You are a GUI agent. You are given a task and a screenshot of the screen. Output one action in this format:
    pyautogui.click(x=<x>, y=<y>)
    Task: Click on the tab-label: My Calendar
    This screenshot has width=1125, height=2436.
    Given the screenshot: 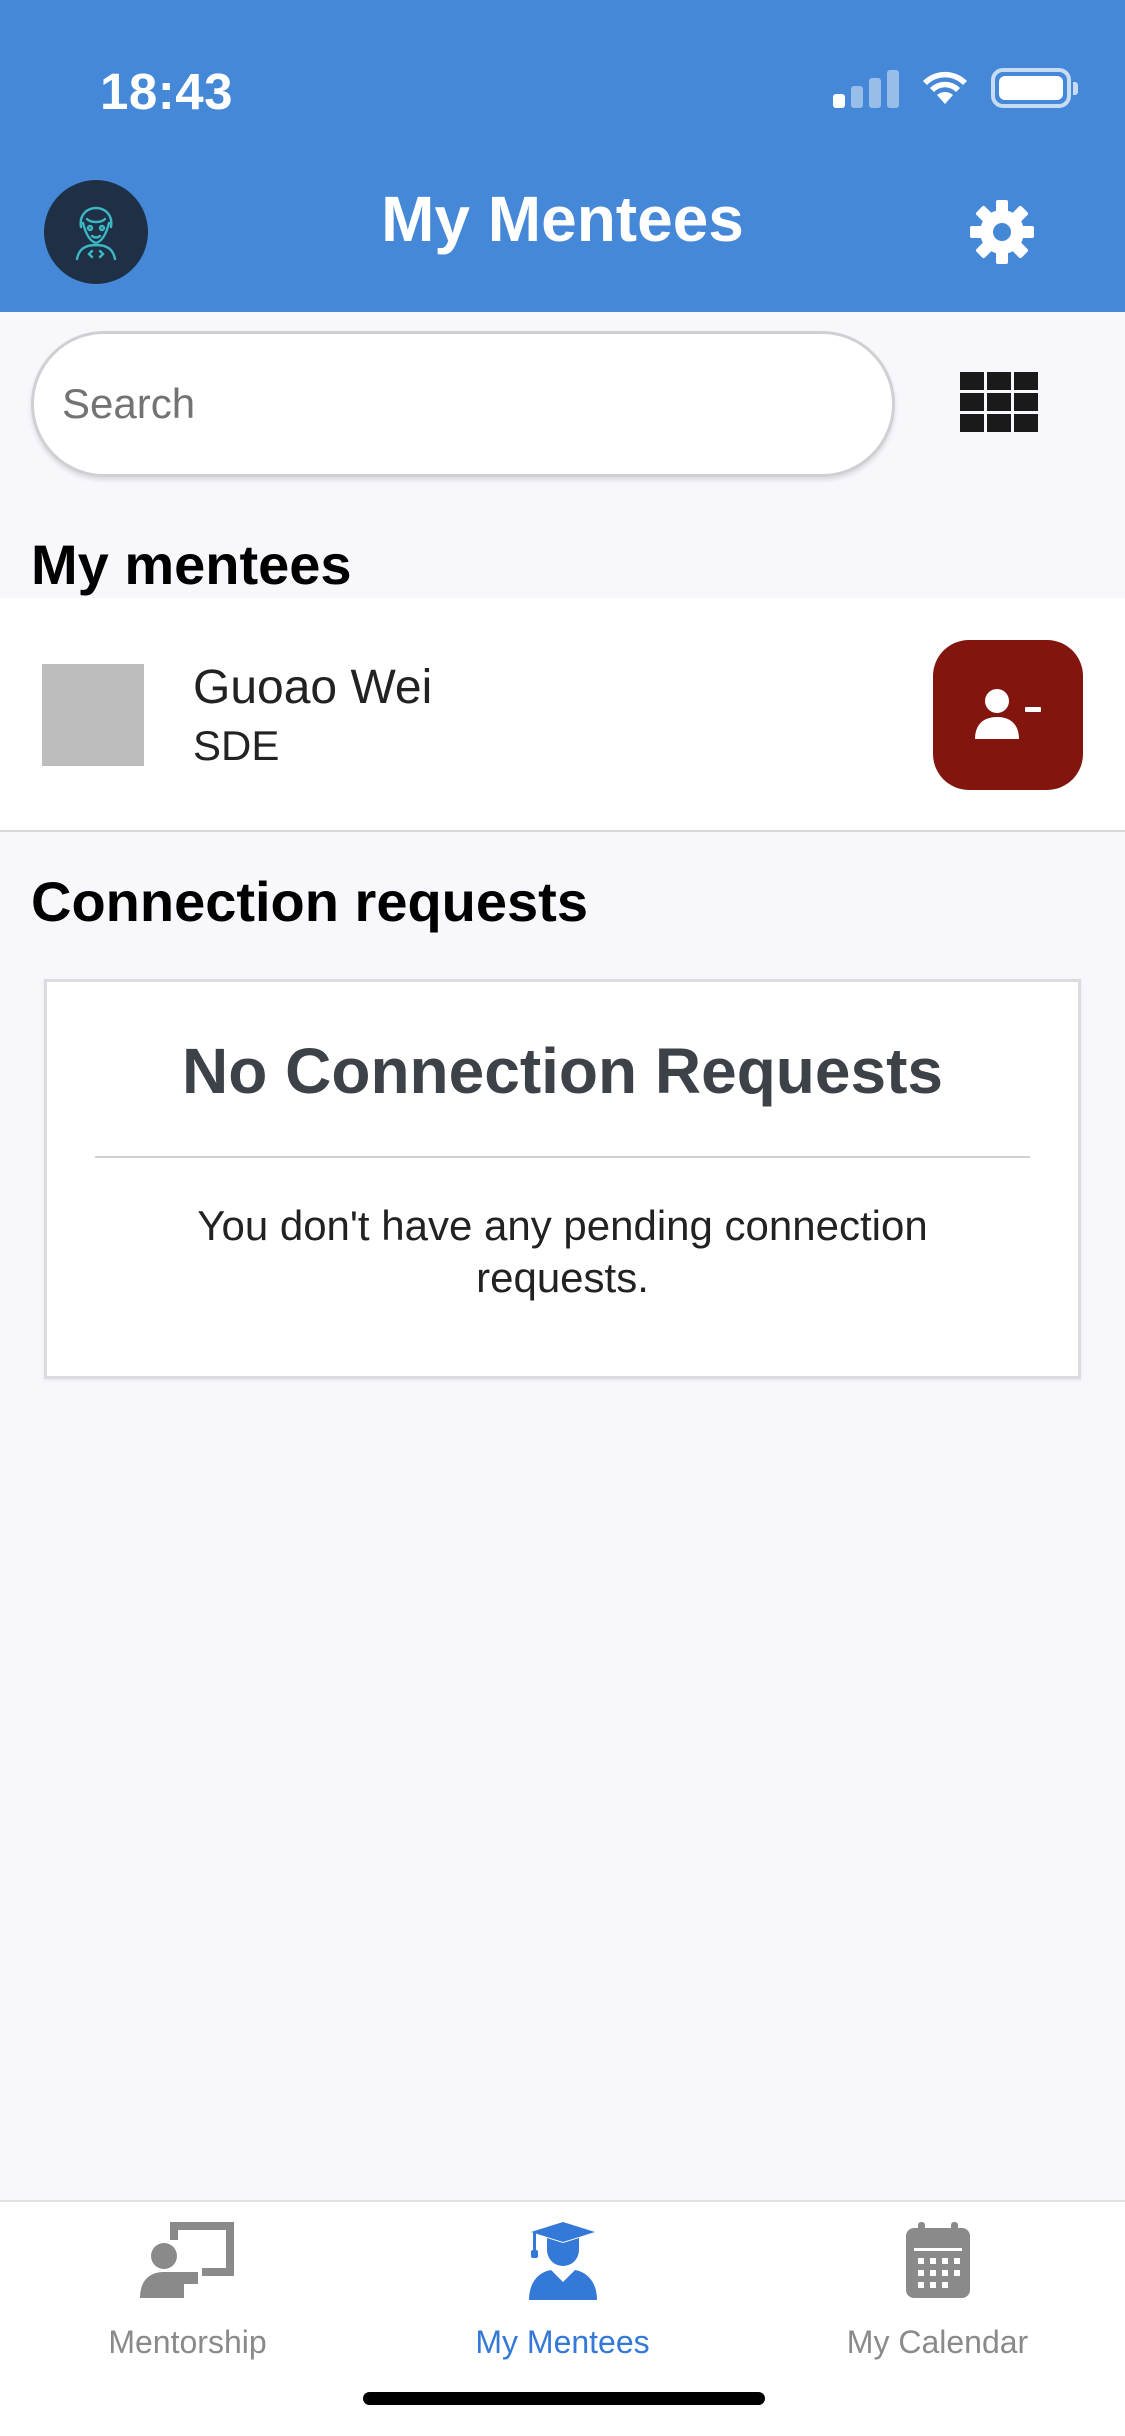 What is the action you would take?
    pyautogui.click(x=937, y=2342)
    